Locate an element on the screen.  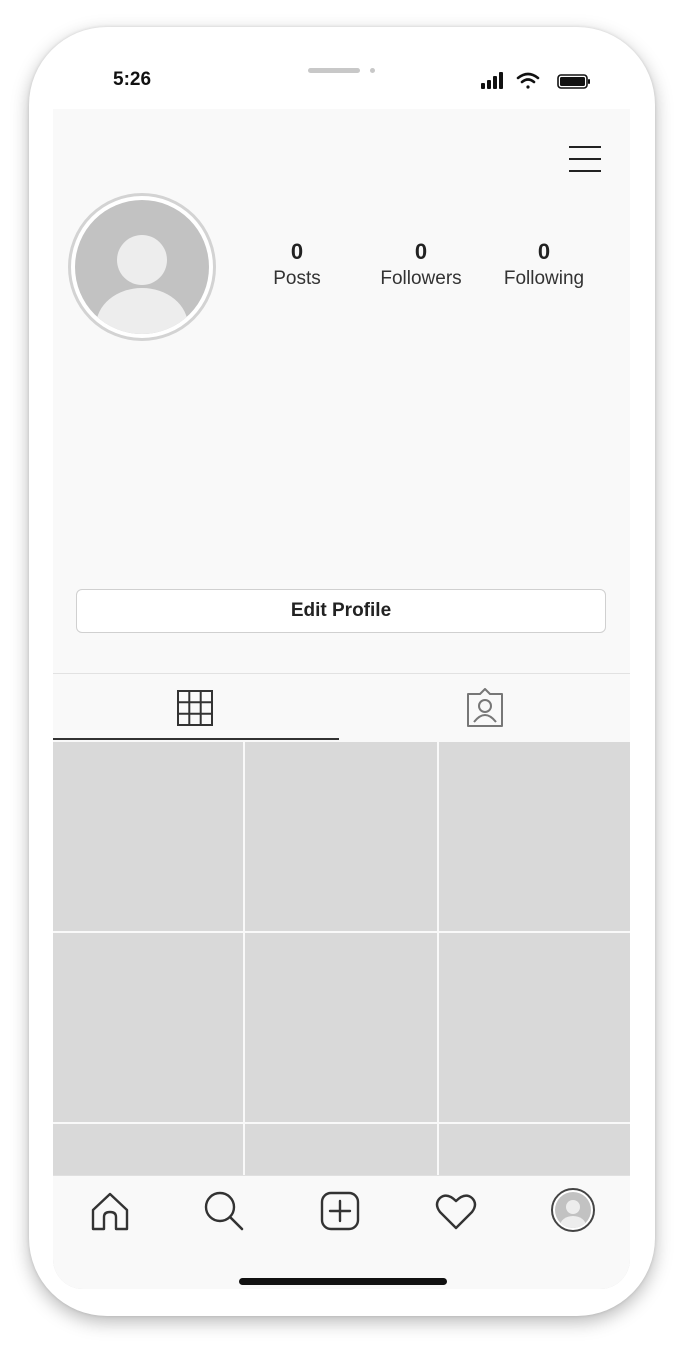
following-count: 0 is located at coordinates (544, 251).